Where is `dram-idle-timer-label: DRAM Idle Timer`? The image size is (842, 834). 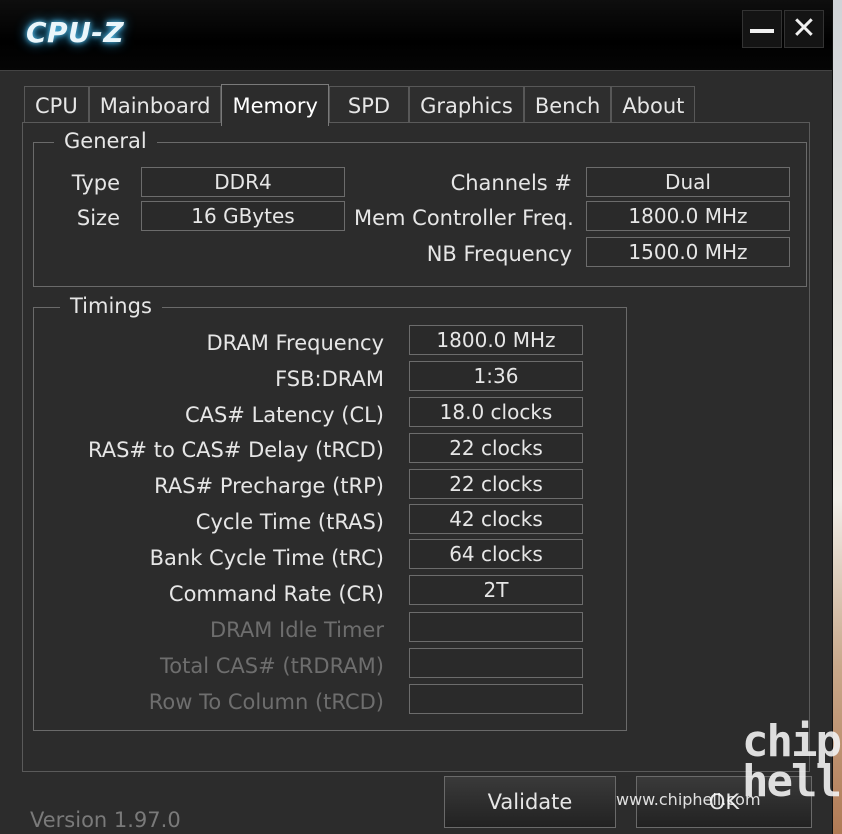
dram-idle-timer-label: DRAM Idle Timer is located at coordinates (296, 630).